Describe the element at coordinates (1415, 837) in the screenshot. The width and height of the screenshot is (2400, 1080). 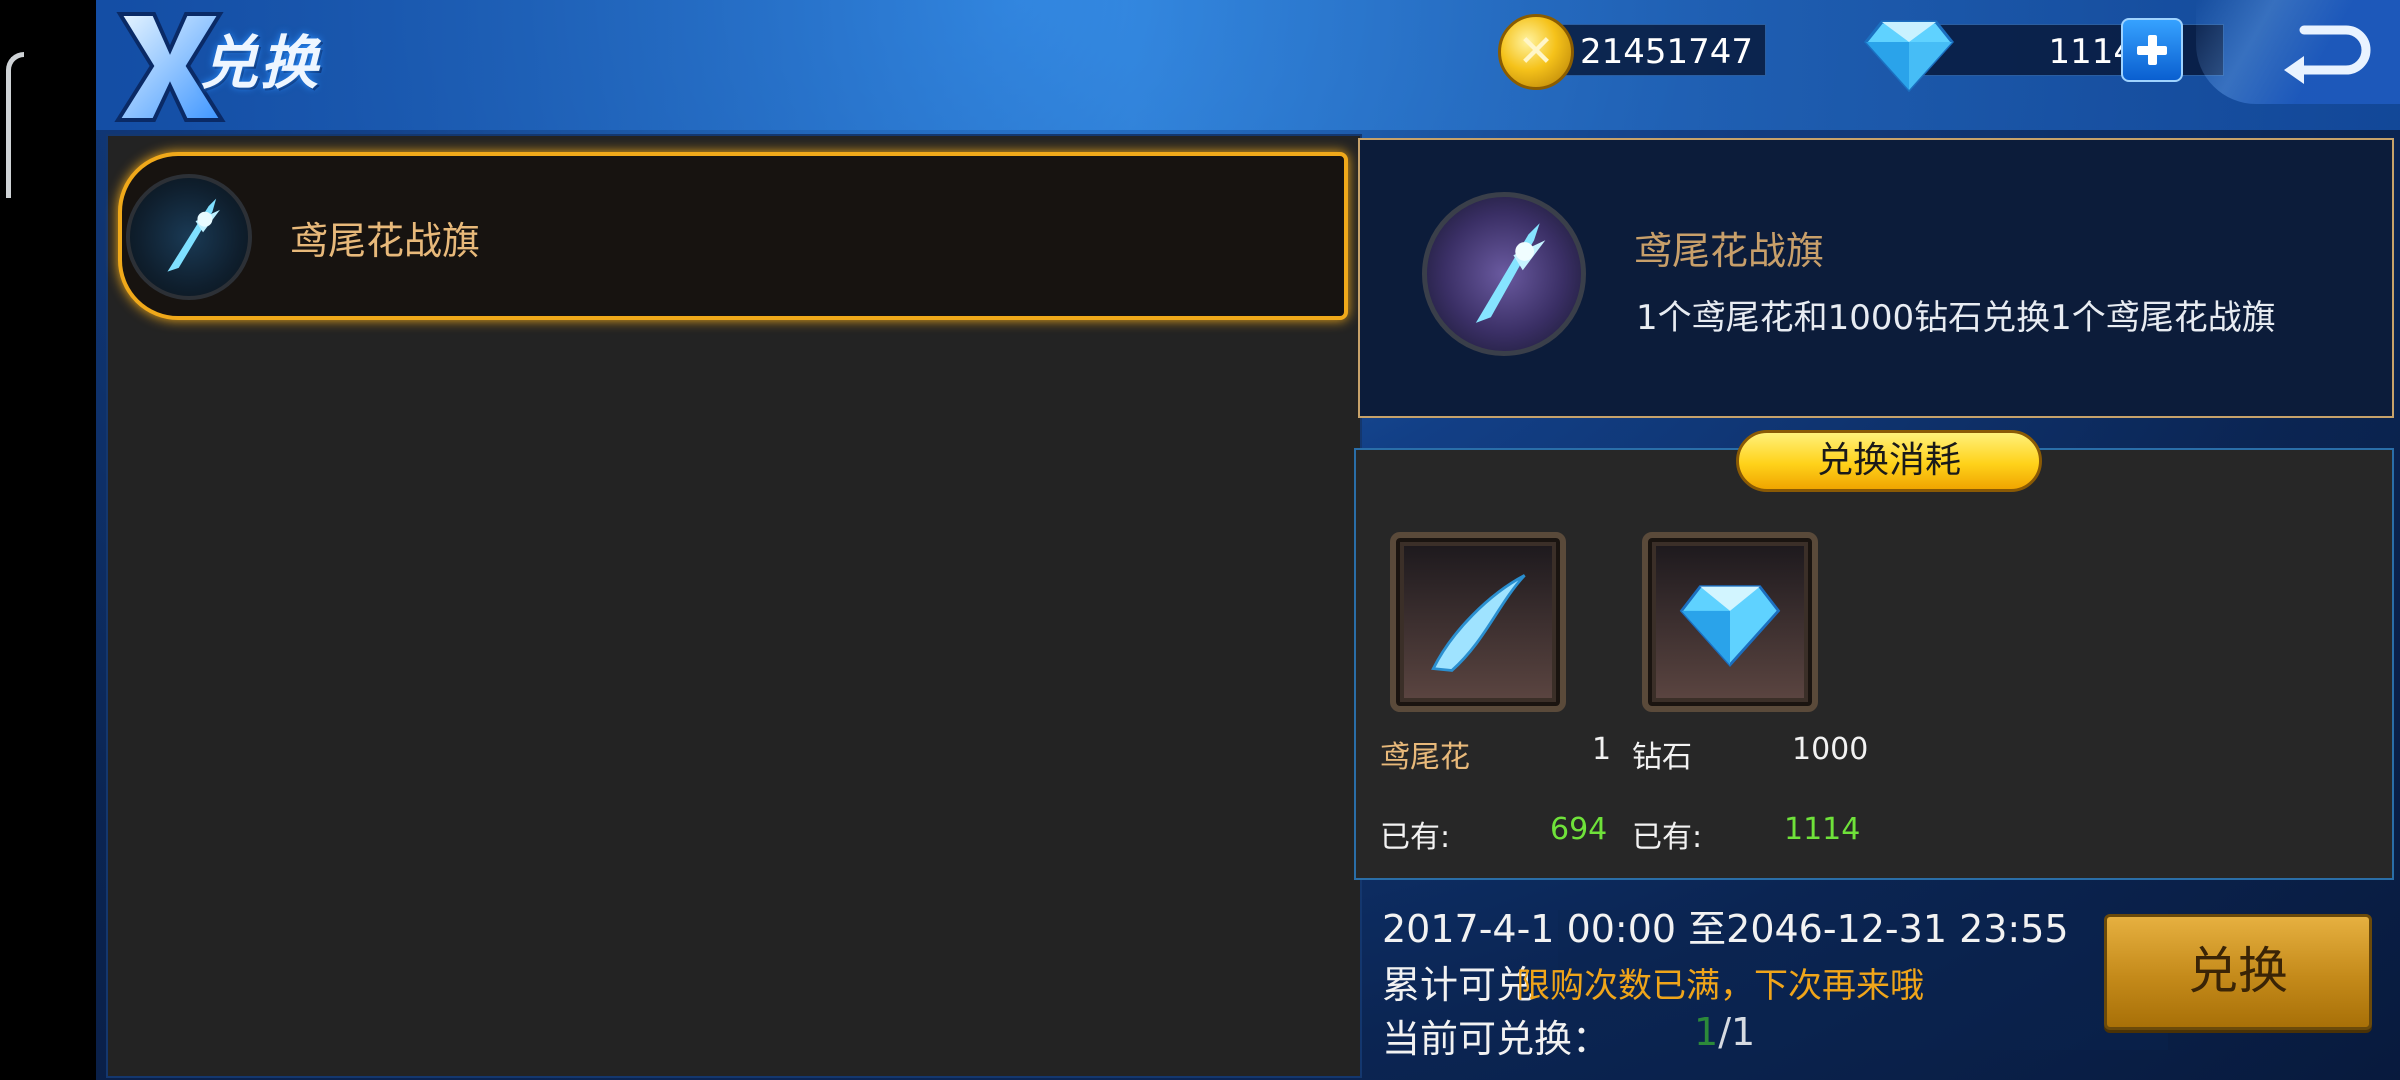
I see `owned-label-iris: 已有:` at that location.